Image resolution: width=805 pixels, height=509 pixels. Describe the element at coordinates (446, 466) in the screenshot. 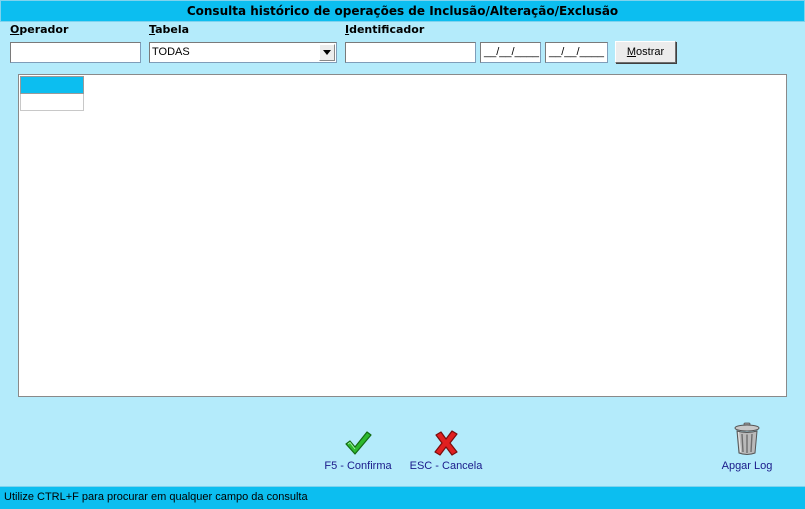

I see `cancel-label: ESC - Cancela` at that location.